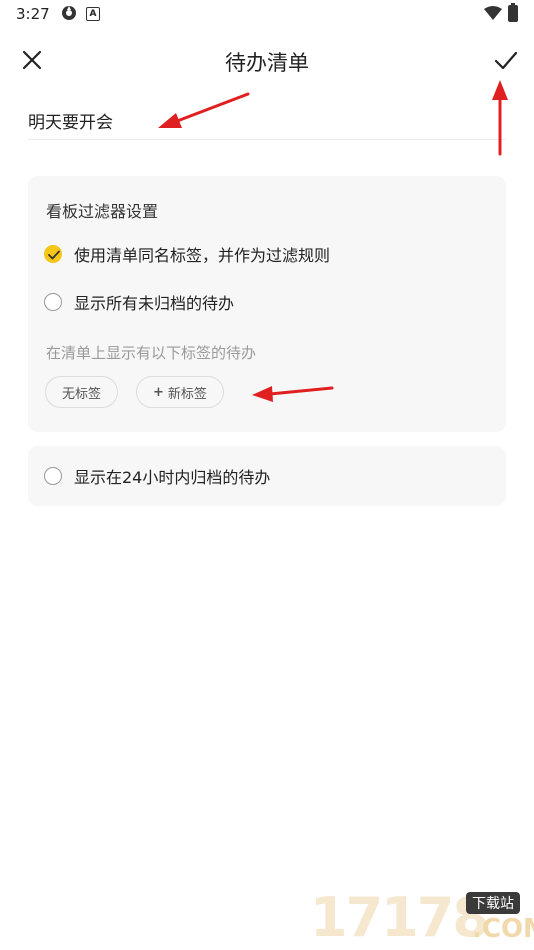  What do you see at coordinates (267, 63) in the screenshot?
I see `page-title: 待办清单` at bounding box center [267, 63].